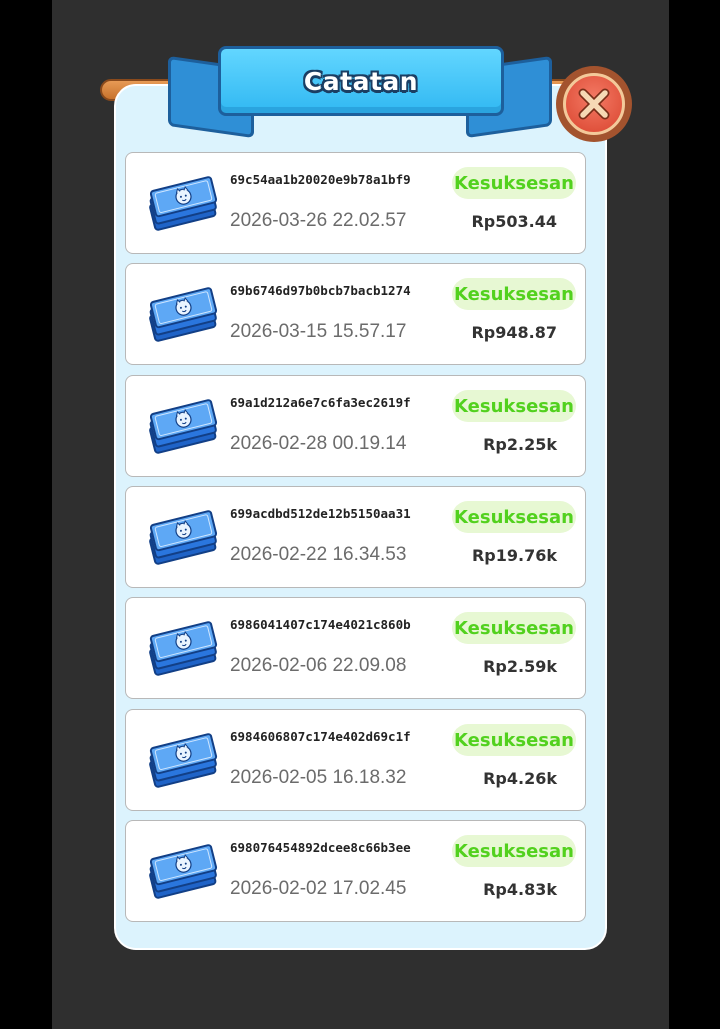 This screenshot has height=1029, width=720. What do you see at coordinates (520, 444) in the screenshot?
I see `record-amount: Rp2.25k` at bounding box center [520, 444].